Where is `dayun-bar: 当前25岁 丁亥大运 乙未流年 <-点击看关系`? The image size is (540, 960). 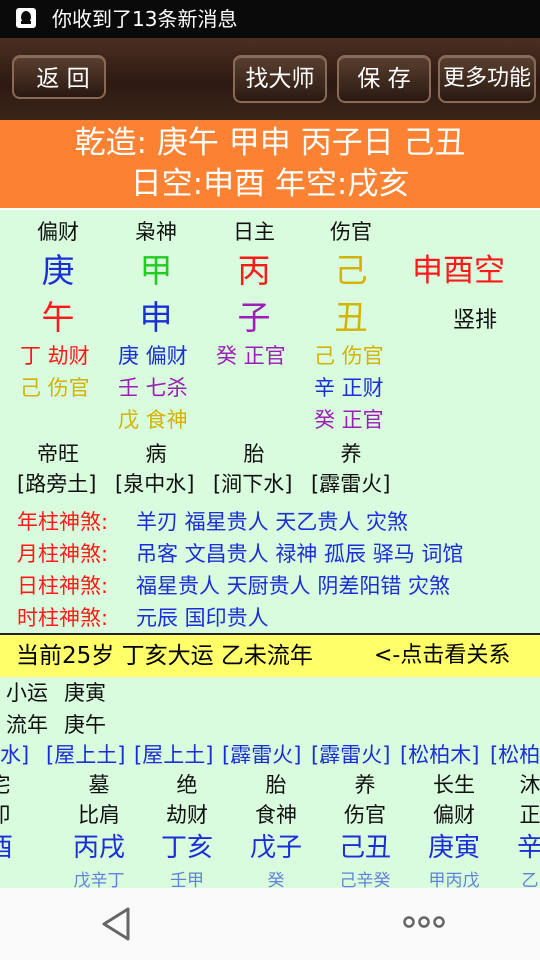
dayun-bar: 当前25岁 丁亥大运 乙未流年 <-点击看关系 is located at coordinates (270, 656).